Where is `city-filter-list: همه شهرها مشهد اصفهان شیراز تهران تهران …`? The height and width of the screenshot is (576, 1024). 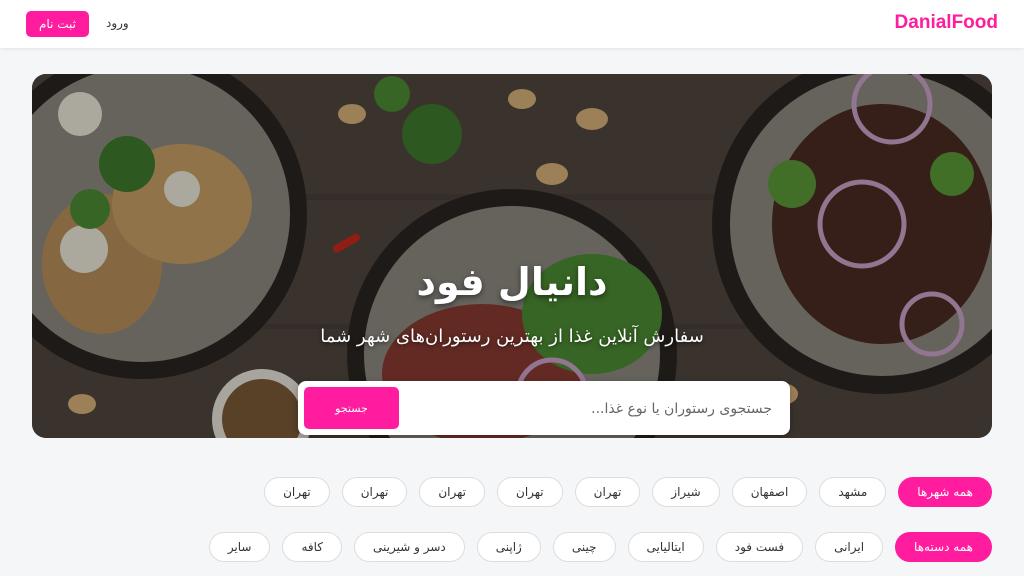 city-filter-list: همه شهرها مشهد اصفهان شیراز تهران تهران … is located at coordinates (628, 492).